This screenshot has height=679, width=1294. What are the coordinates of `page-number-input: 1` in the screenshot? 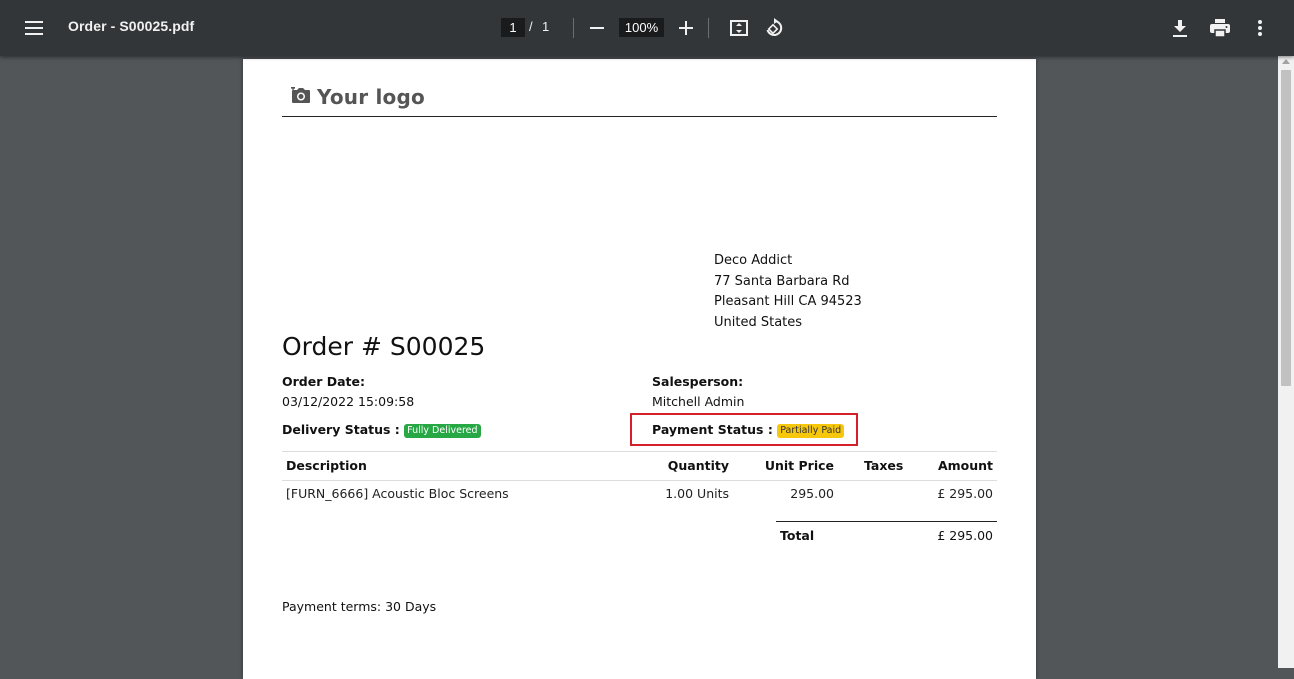 It's located at (513, 27).